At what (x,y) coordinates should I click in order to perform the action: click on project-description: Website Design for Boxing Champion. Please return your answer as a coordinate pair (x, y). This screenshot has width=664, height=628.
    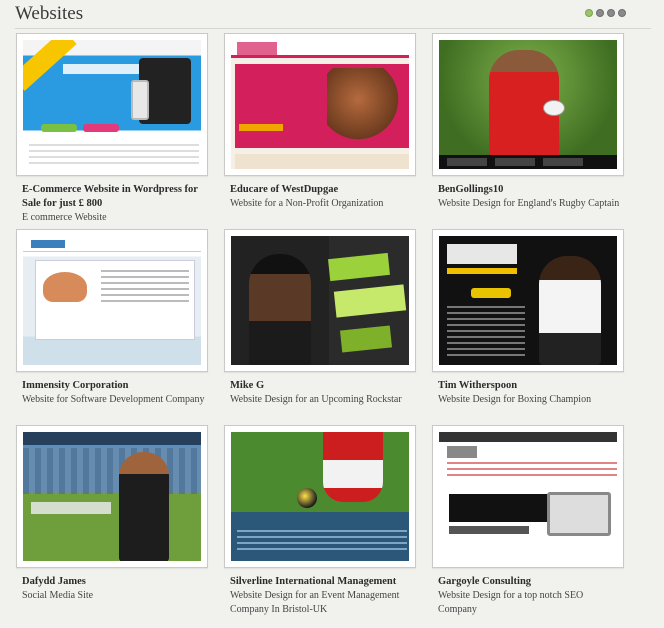
    Looking at the image, I should click on (515, 399).